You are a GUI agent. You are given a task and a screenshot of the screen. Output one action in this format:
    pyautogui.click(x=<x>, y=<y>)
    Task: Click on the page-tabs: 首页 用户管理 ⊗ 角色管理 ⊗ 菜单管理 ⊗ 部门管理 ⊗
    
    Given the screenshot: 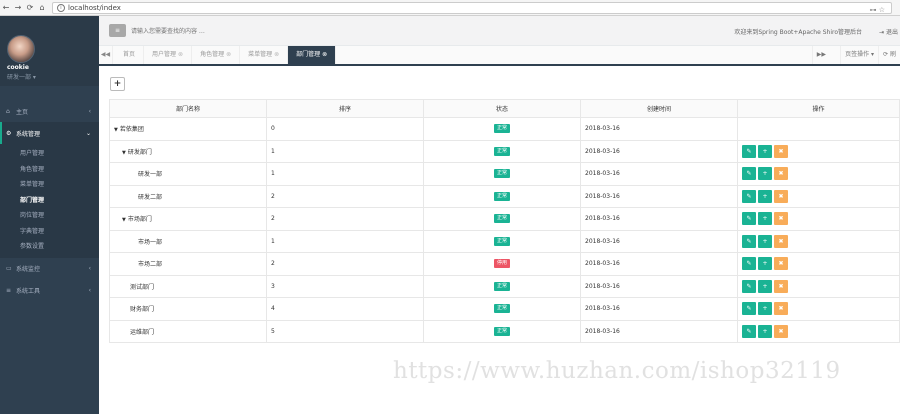 What is the action you would take?
    pyautogui.click(x=226, y=55)
    